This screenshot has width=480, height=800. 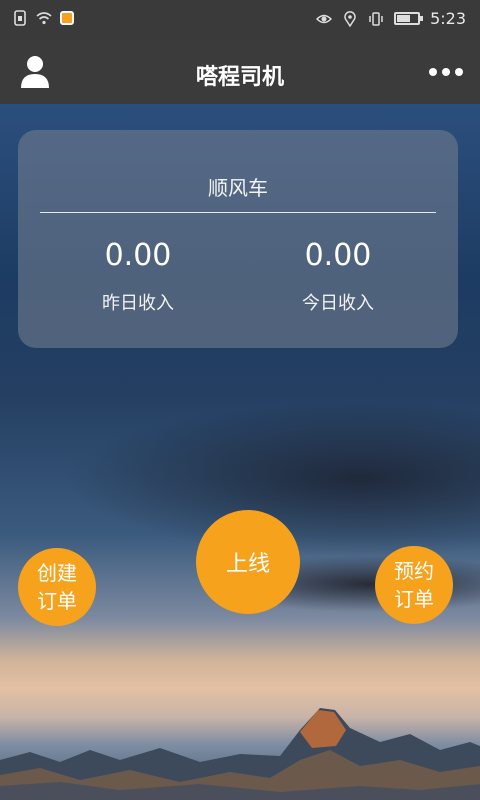 I want to click on eye-icon, so click(x=324, y=18).